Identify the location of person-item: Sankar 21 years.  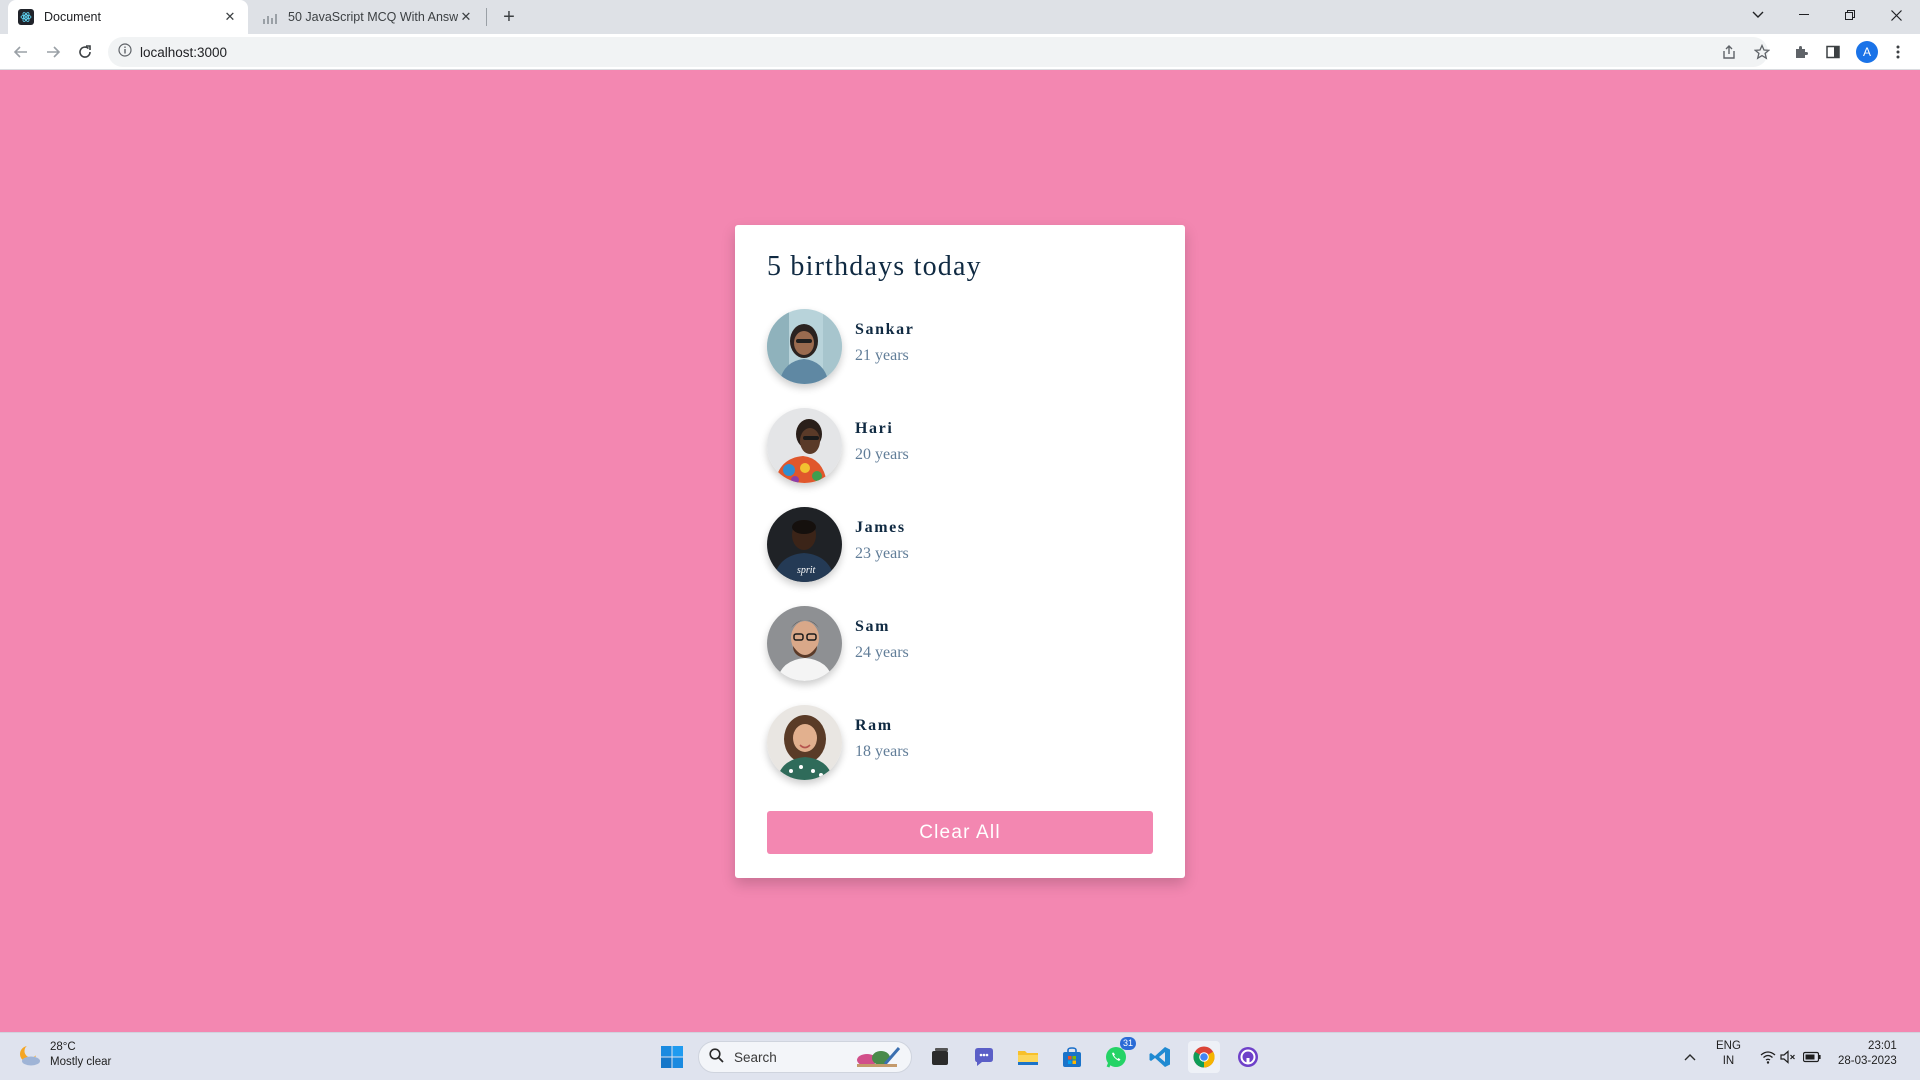
(962, 346).